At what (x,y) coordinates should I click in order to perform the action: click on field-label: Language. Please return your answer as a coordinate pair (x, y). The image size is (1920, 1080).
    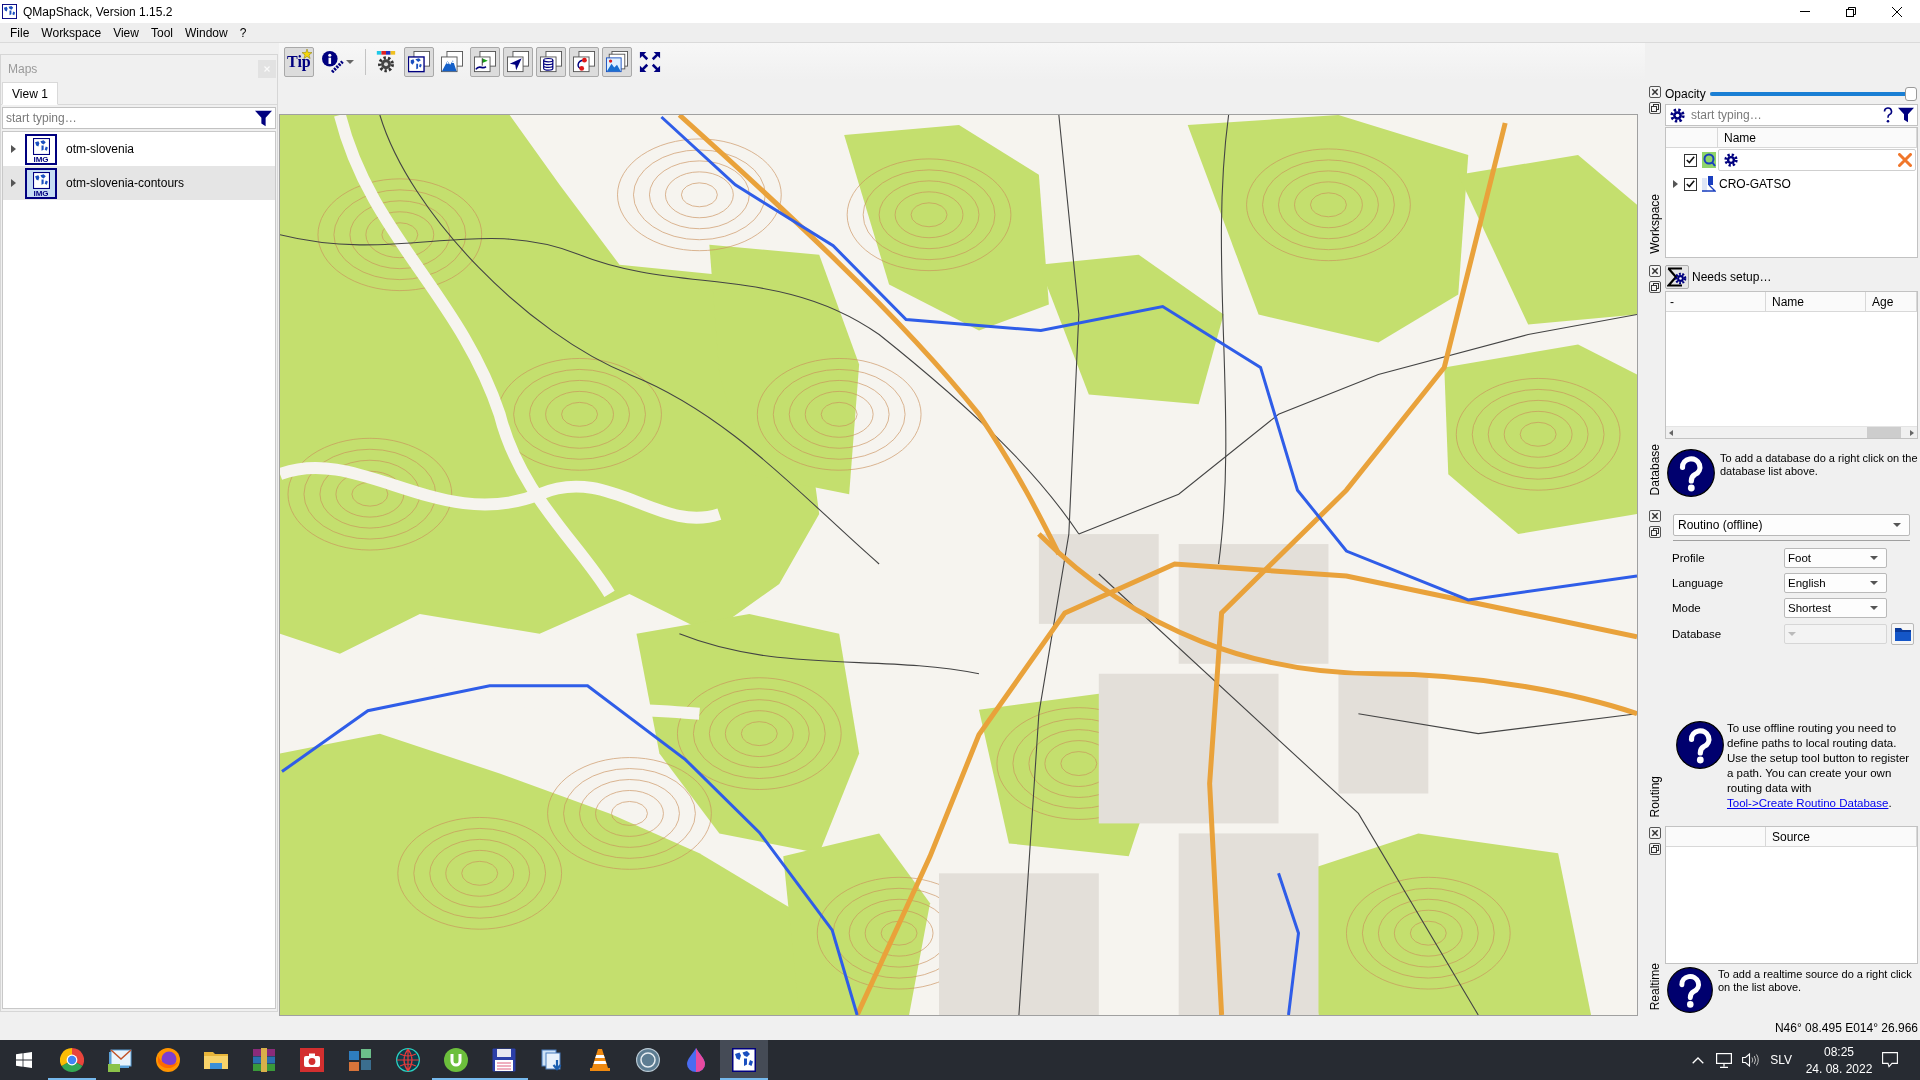
    Looking at the image, I should click on (1698, 583).